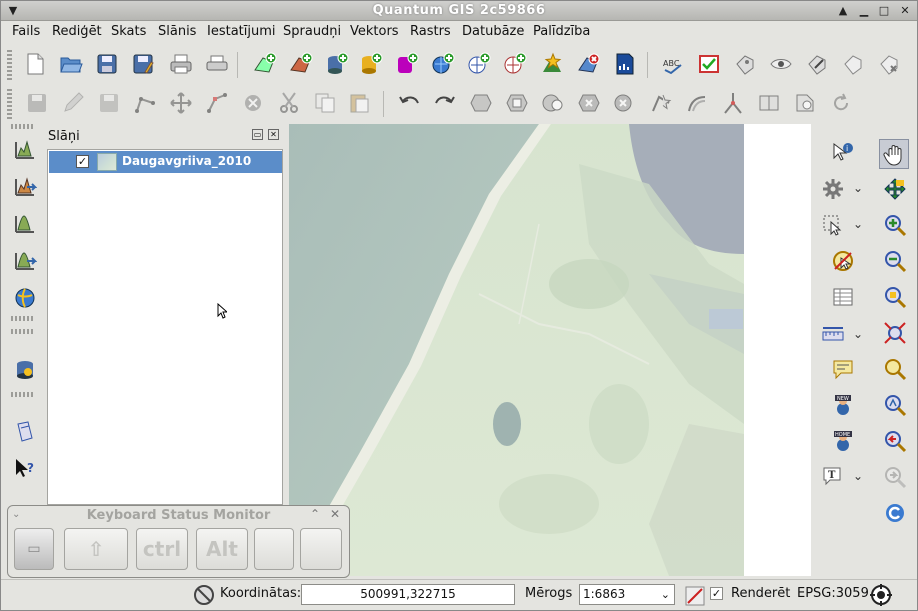 The height and width of the screenshot is (611, 918). I want to click on menu-help: Palīdzība, so click(561, 31).